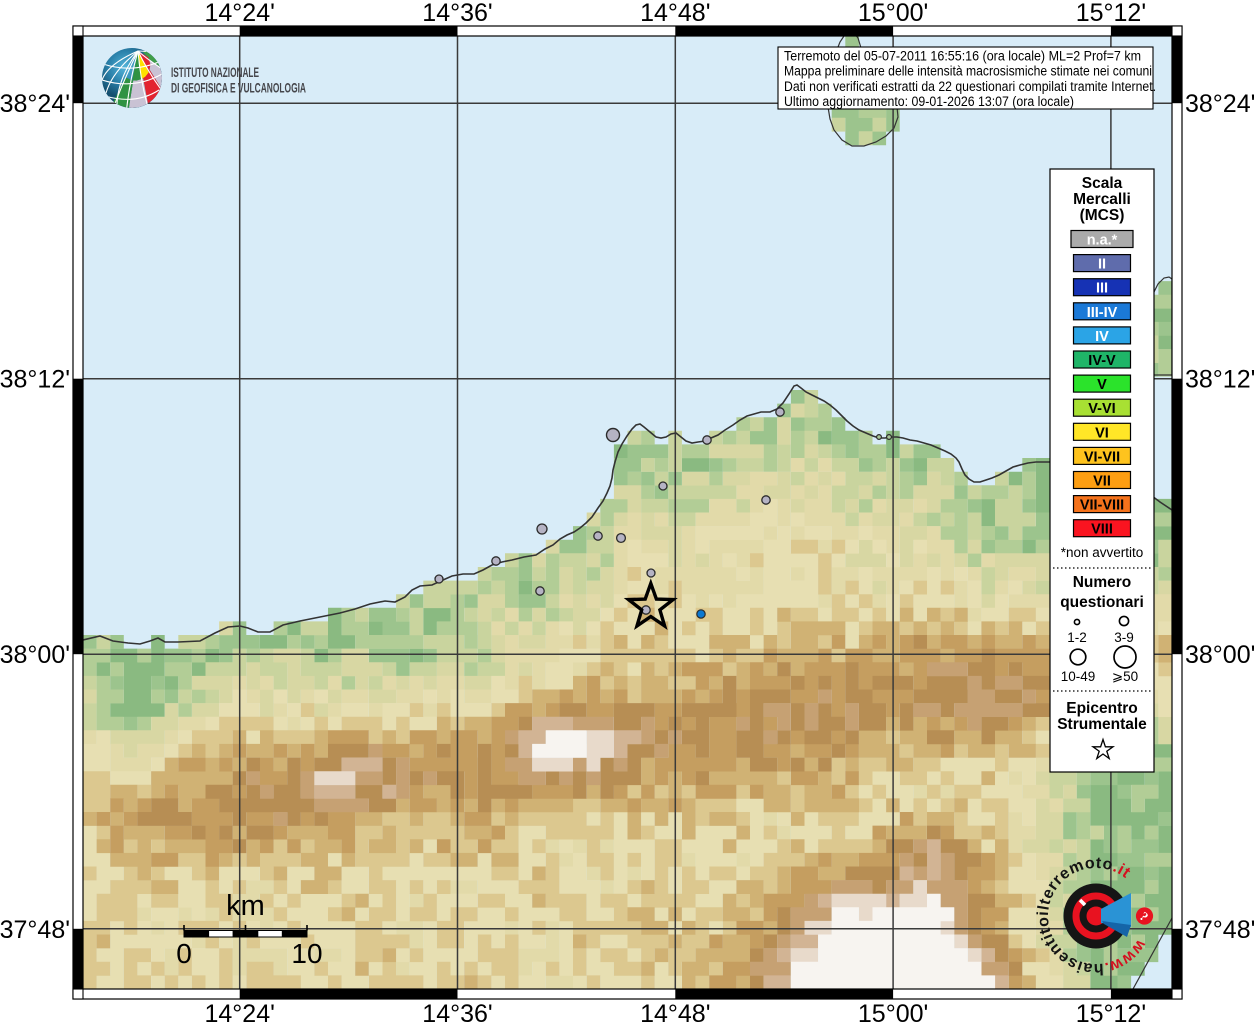 The image size is (1254, 1024). What do you see at coordinates (238, 88) in the screenshot?
I see `svg-text: DI GEOFISICA E VULCANOLOGIA` at bounding box center [238, 88].